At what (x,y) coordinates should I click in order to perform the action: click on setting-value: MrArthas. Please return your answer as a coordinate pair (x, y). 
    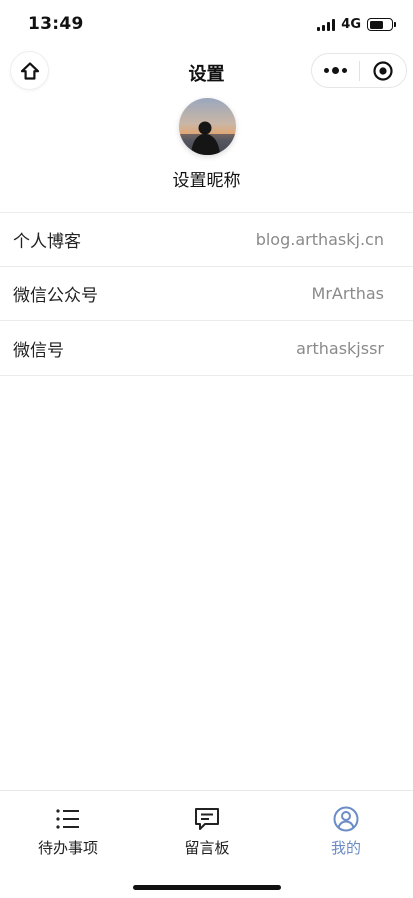
    Looking at the image, I should click on (347, 293).